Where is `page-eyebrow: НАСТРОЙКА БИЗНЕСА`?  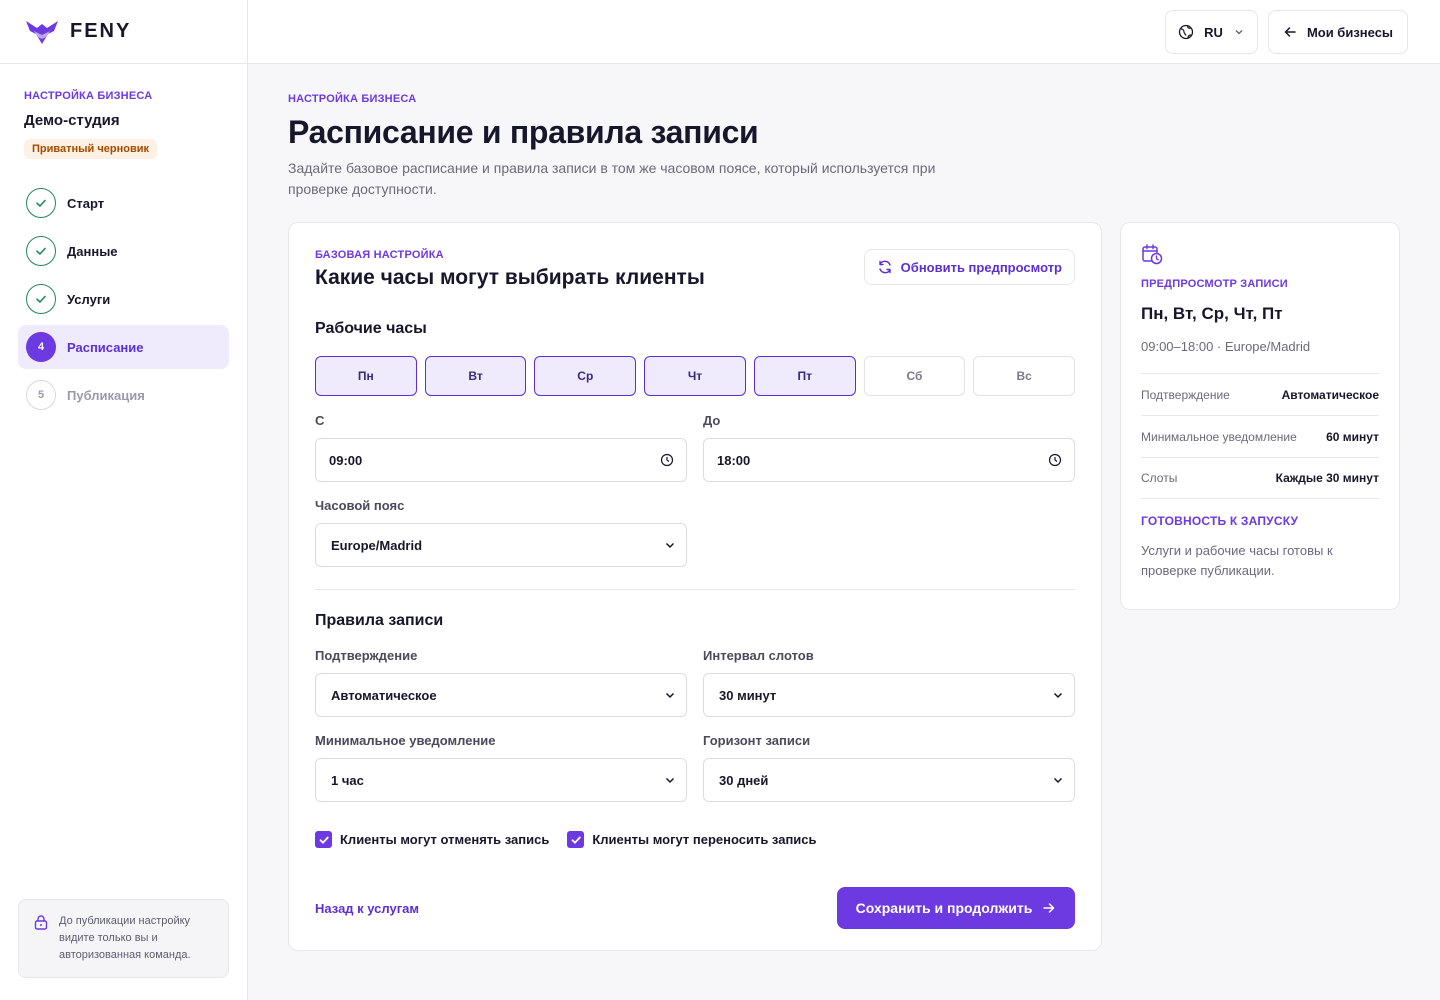 page-eyebrow: НАСТРОЙКА БИЗНЕСА is located at coordinates (352, 99).